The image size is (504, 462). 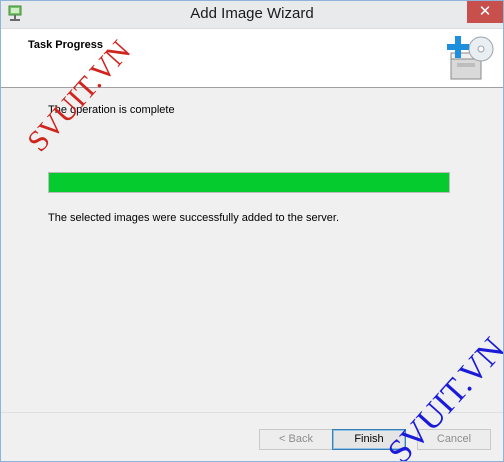 What do you see at coordinates (469, 58) in the screenshot?
I see `add-image-icon` at bounding box center [469, 58].